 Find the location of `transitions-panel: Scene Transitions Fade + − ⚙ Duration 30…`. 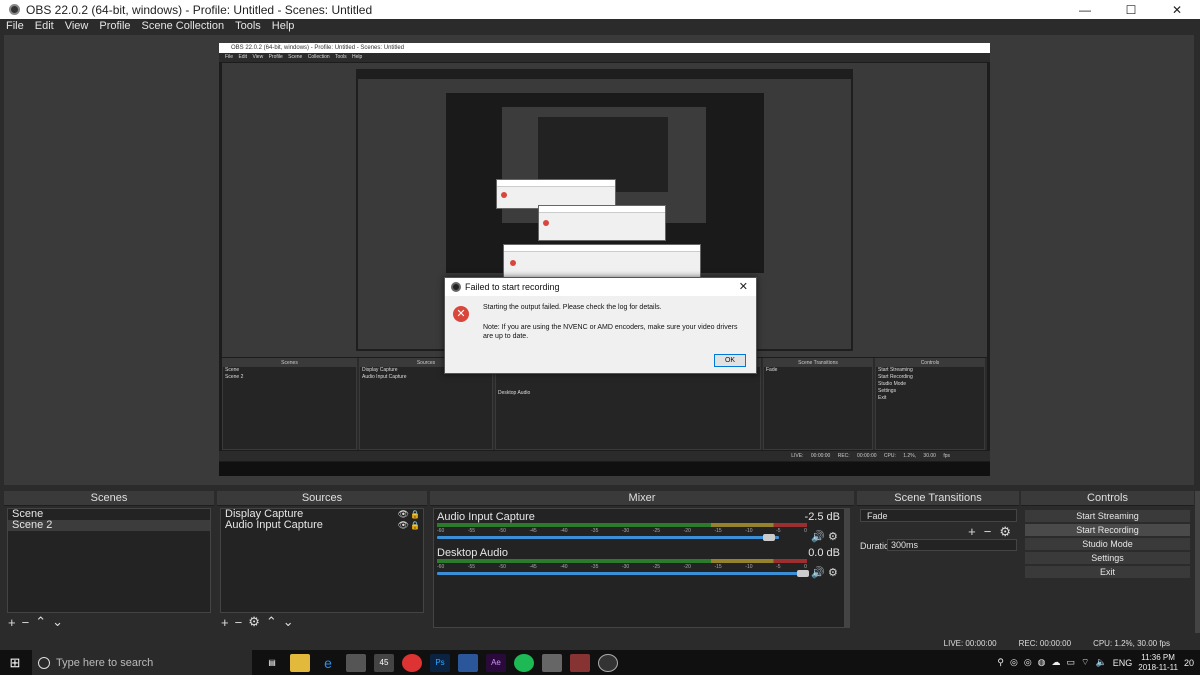

transitions-panel: Scene Transitions Fade + − ⚙ Duration 30… is located at coordinates (938, 562).